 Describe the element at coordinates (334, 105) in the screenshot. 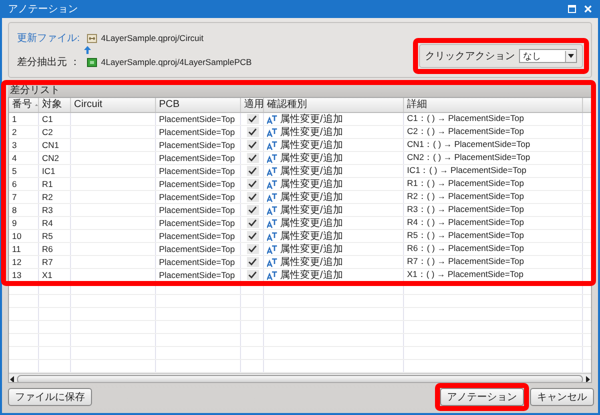

I see `column-header: 確認種別` at that location.